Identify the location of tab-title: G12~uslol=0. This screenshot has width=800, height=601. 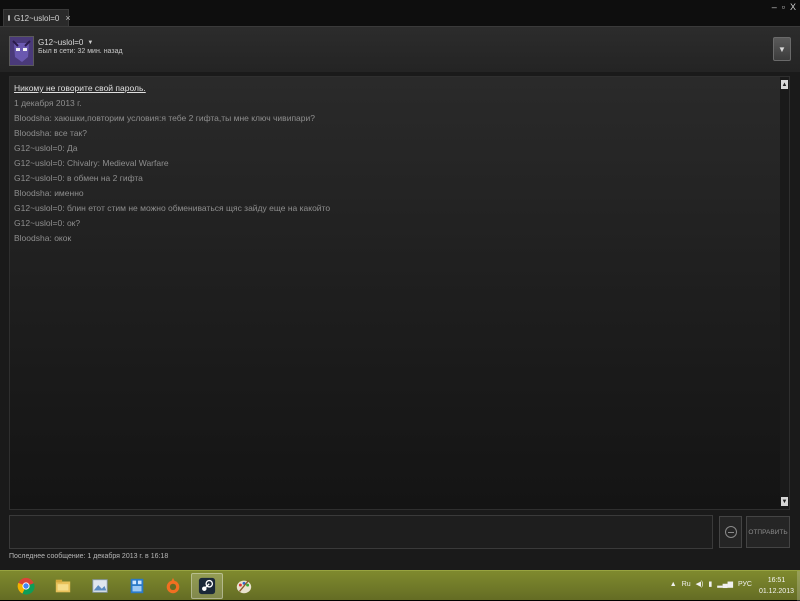
(37, 18).